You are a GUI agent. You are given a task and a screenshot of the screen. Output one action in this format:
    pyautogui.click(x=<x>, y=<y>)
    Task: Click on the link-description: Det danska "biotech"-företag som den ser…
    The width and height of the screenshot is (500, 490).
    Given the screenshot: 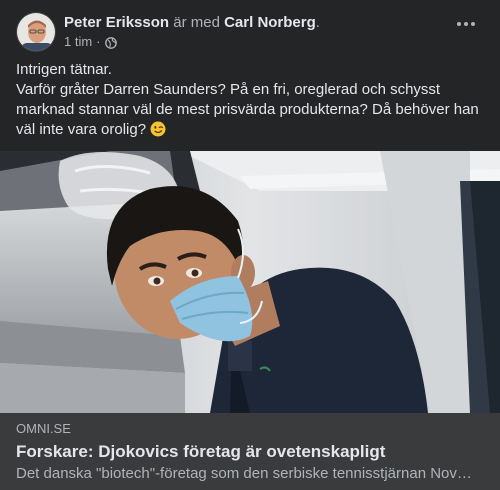 What is the action you would take?
    pyautogui.click(x=244, y=473)
    